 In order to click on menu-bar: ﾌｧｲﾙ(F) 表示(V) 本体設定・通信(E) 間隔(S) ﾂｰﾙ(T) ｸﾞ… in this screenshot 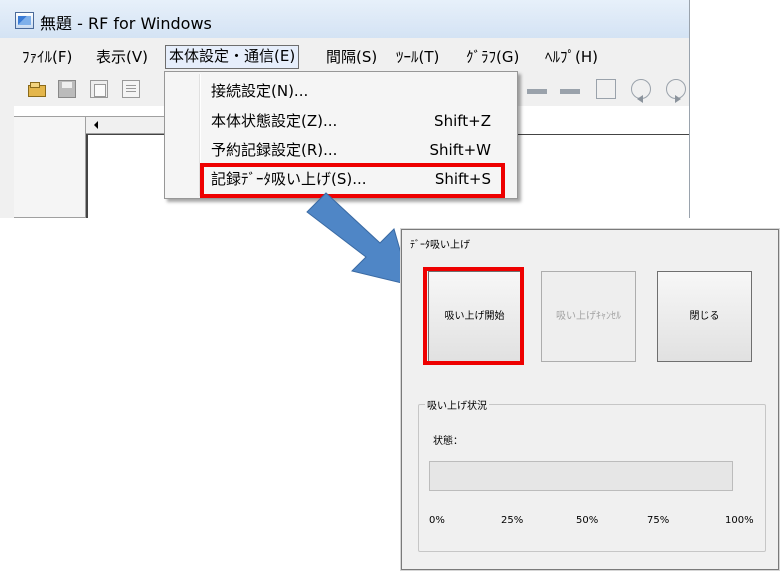, I will do `click(344, 56)`.